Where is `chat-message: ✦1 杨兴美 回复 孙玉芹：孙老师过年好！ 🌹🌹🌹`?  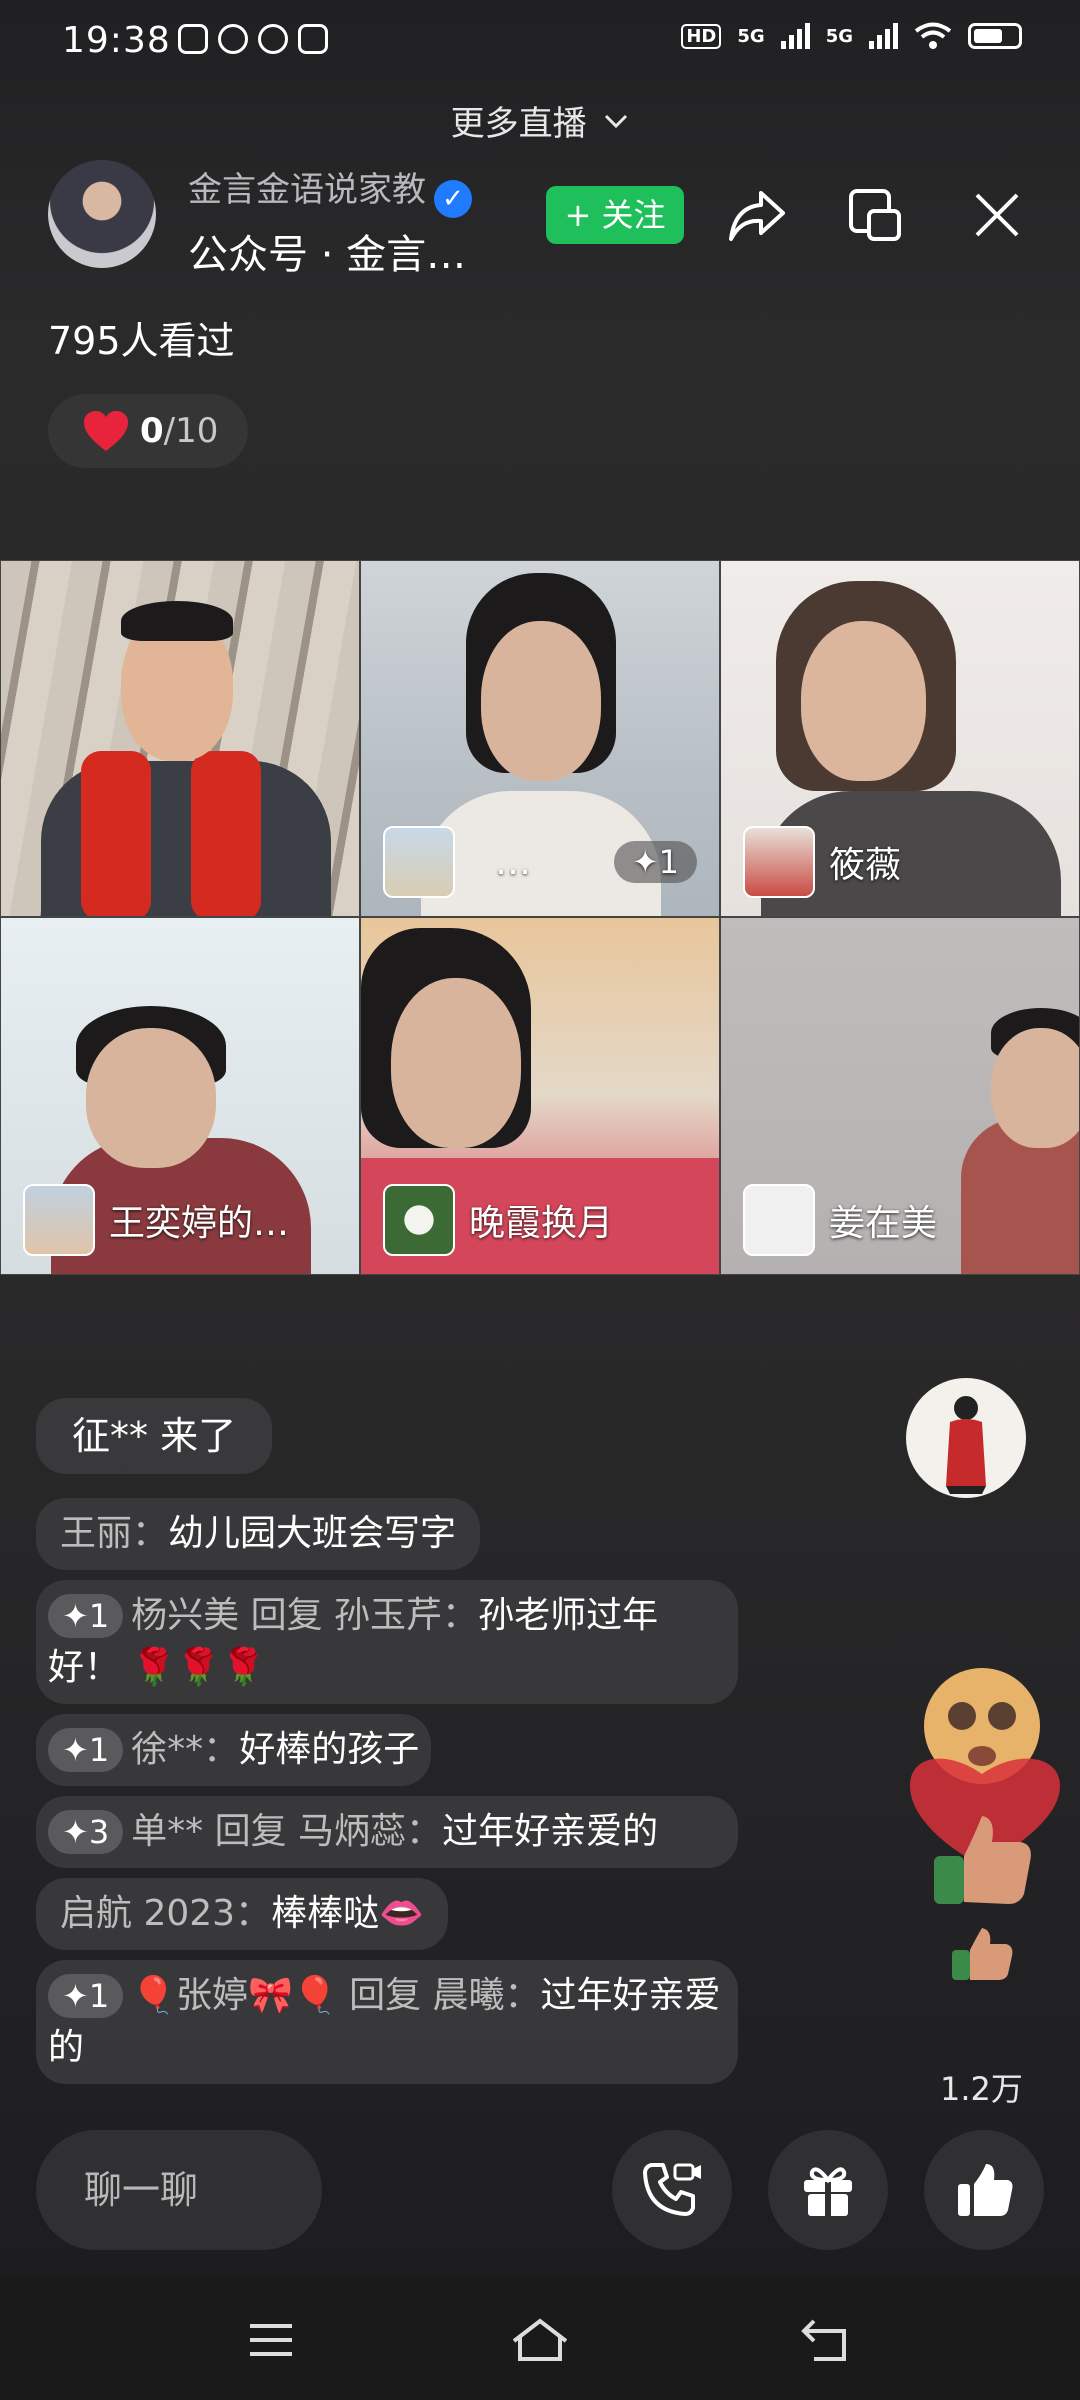 chat-message: ✦1 杨兴美 回复 孙玉芹：孙老师过年好！ 🌹🌹🌹 is located at coordinates (406, 1647).